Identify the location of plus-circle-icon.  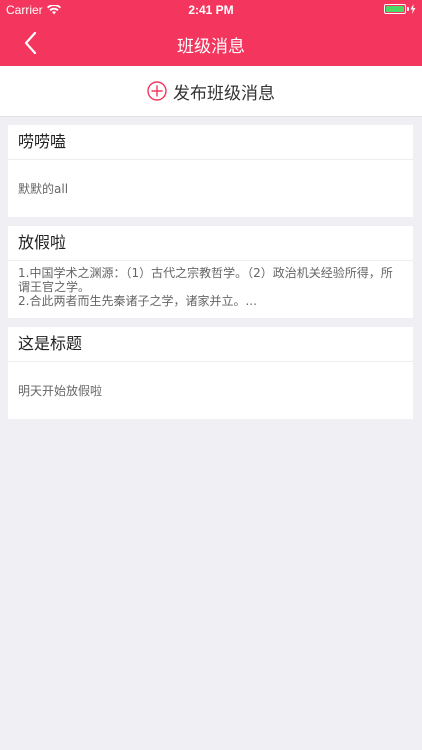
(157, 91).